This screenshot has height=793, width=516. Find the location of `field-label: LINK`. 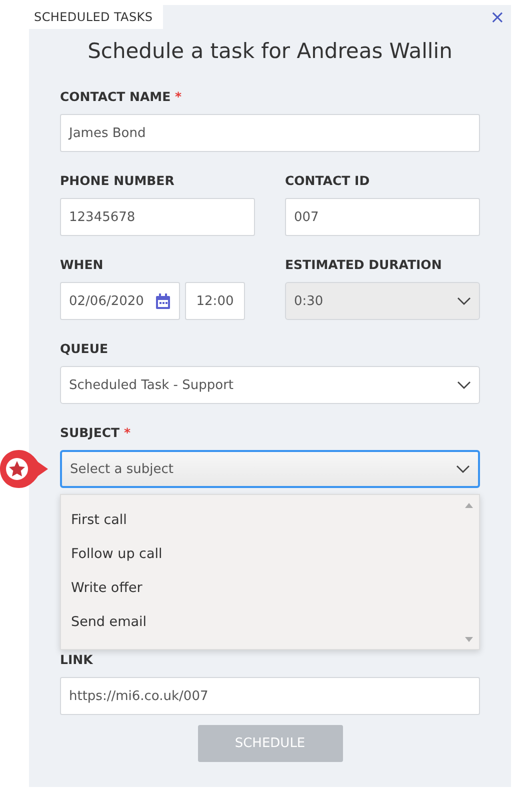

field-label: LINK is located at coordinates (77, 660).